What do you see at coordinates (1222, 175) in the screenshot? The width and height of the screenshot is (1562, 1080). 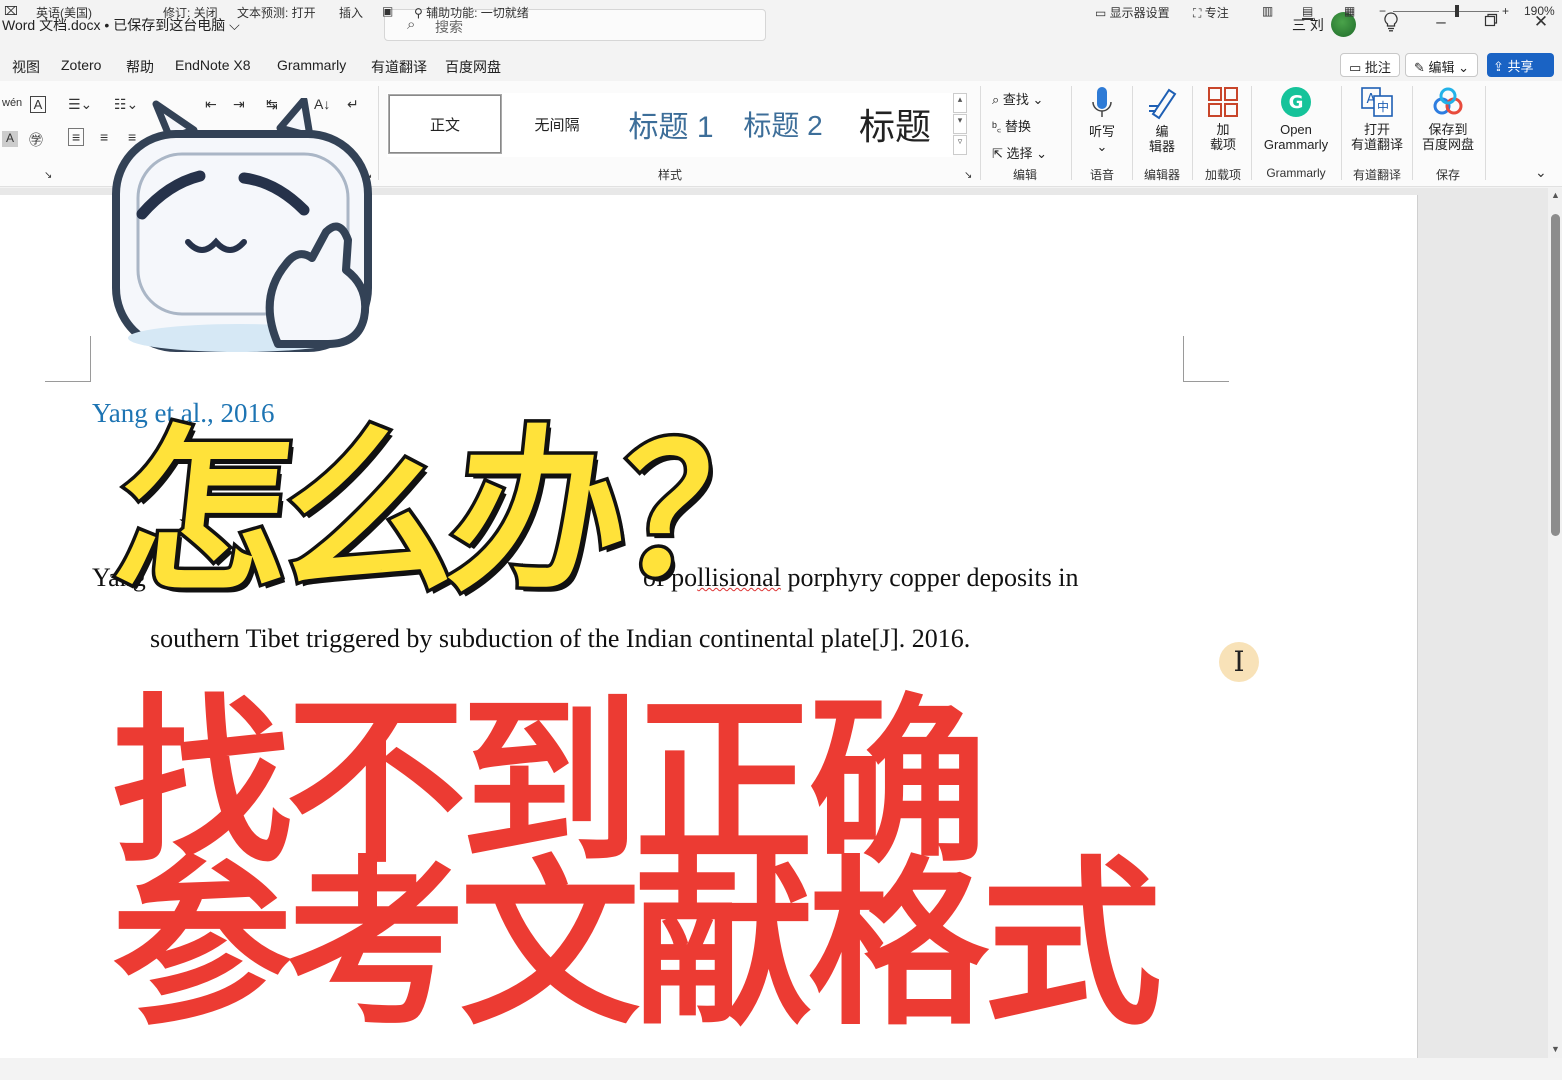 I see `addins-group-label: 加载项` at bounding box center [1222, 175].